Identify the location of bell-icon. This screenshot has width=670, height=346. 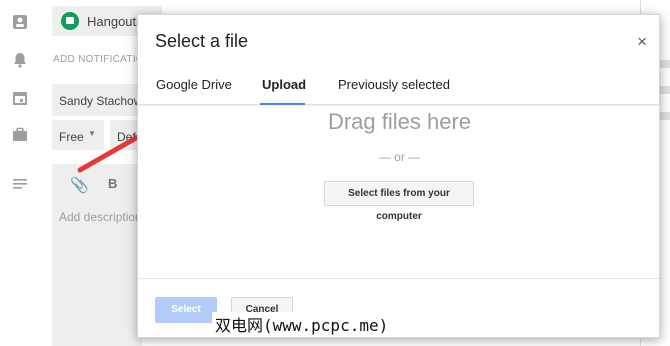
(20, 60).